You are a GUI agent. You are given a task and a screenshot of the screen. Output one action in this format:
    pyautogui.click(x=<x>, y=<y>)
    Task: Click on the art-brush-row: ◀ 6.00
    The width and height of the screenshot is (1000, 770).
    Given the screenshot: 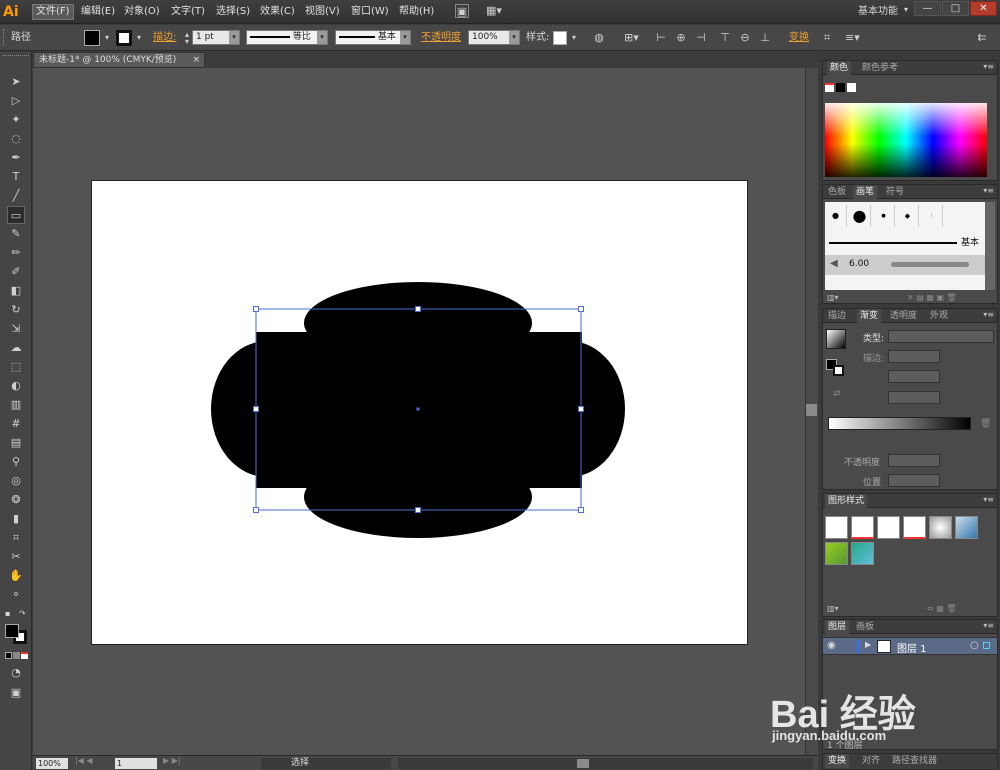 What is the action you would take?
    pyautogui.click(x=905, y=265)
    